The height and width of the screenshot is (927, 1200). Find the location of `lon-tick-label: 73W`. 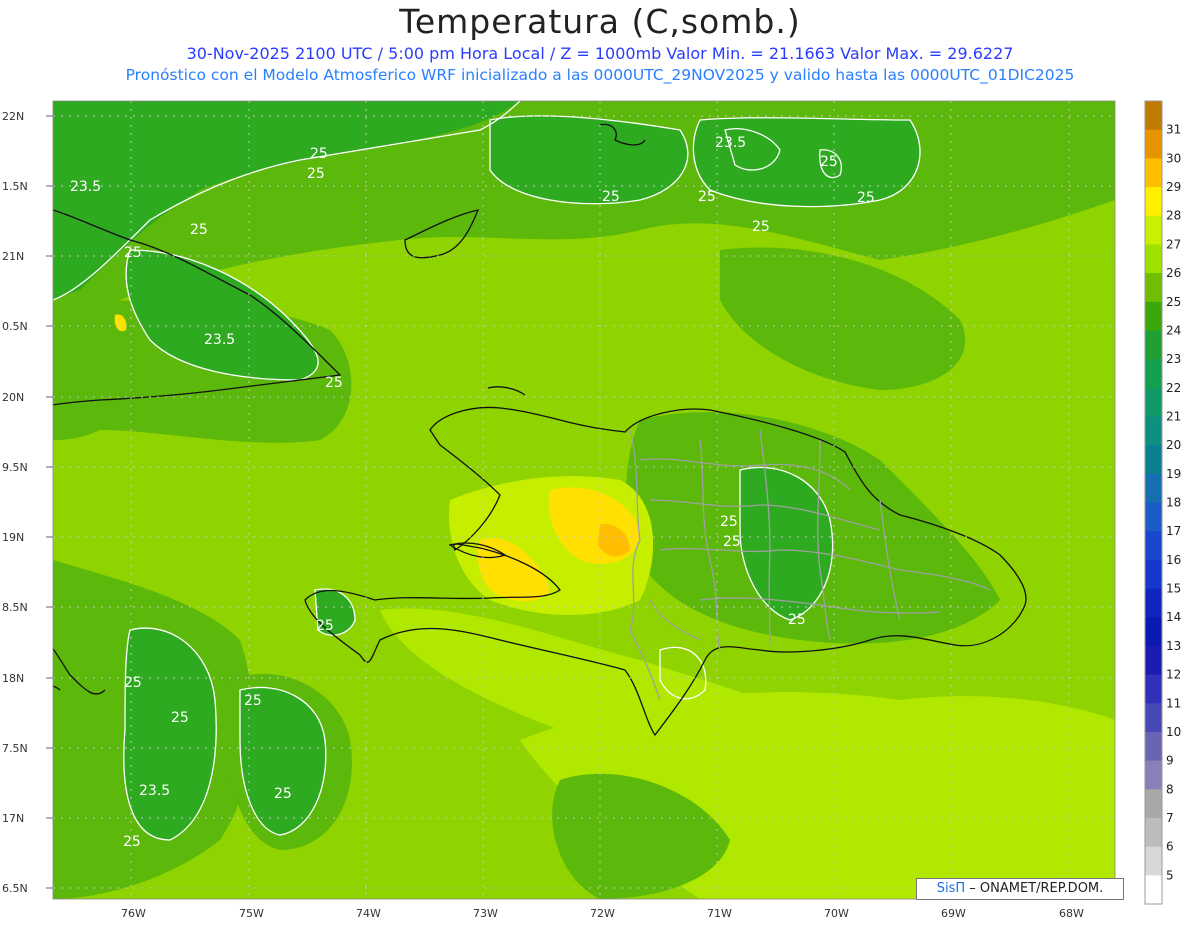

lon-tick-label: 73W is located at coordinates (485, 913).